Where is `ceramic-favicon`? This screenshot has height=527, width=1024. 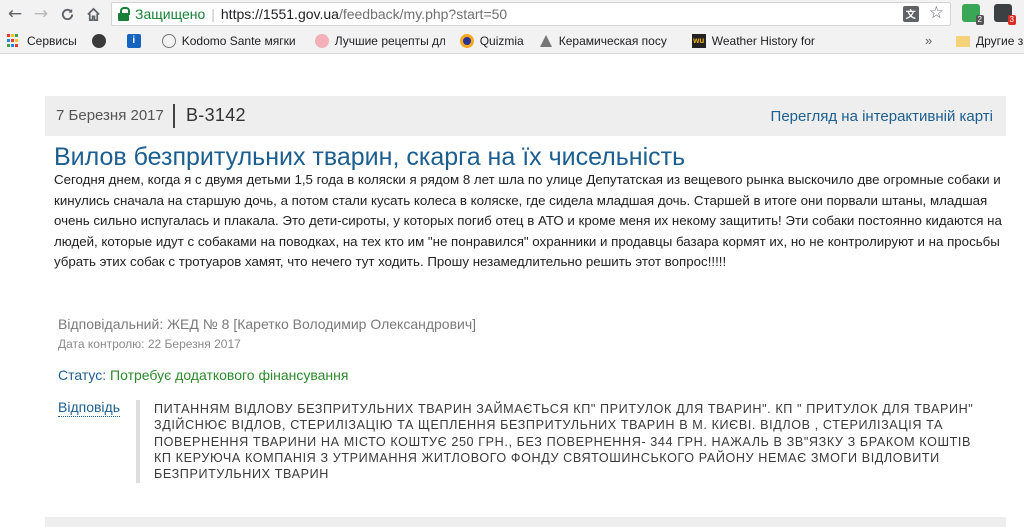 ceramic-favicon is located at coordinates (545, 40).